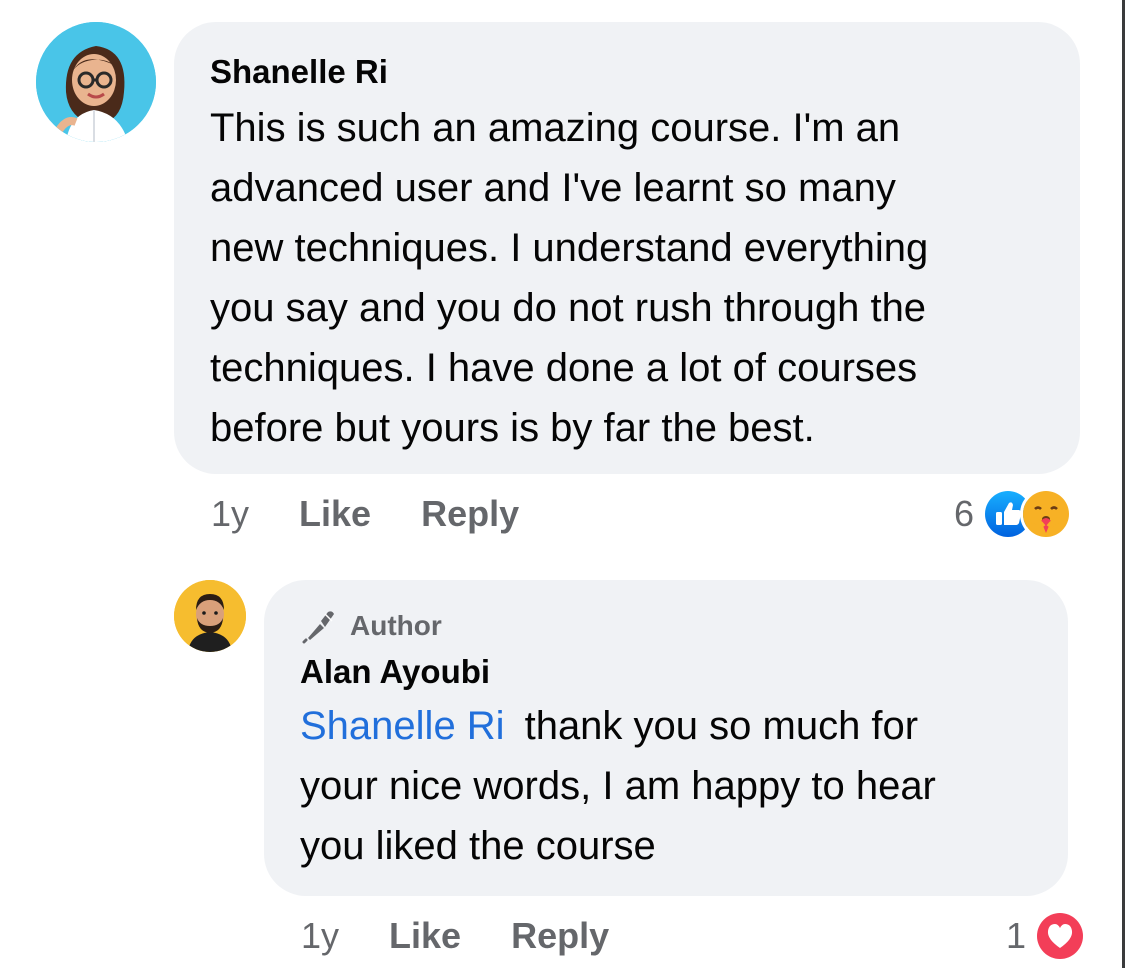 Image resolution: width=1125 pixels, height=968 pixels. Describe the element at coordinates (555, 128) in the screenshot. I see `comment-text-line: This is such an amazing course. I'm an` at that location.